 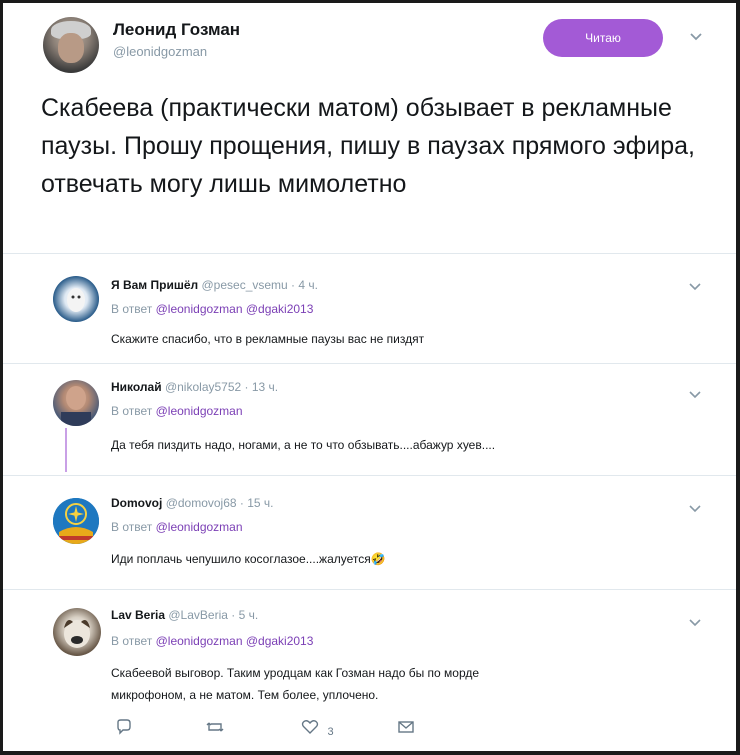 What do you see at coordinates (221, 387) in the screenshot?
I see `reply-meta: @nikolay5752 · 13 ч.` at bounding box center [221, 387].